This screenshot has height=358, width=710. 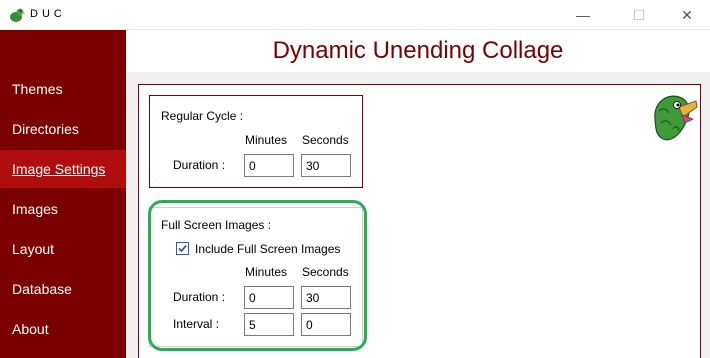 I want to click on full-duration-minutes-input: 0, so click(x=269, y=297).